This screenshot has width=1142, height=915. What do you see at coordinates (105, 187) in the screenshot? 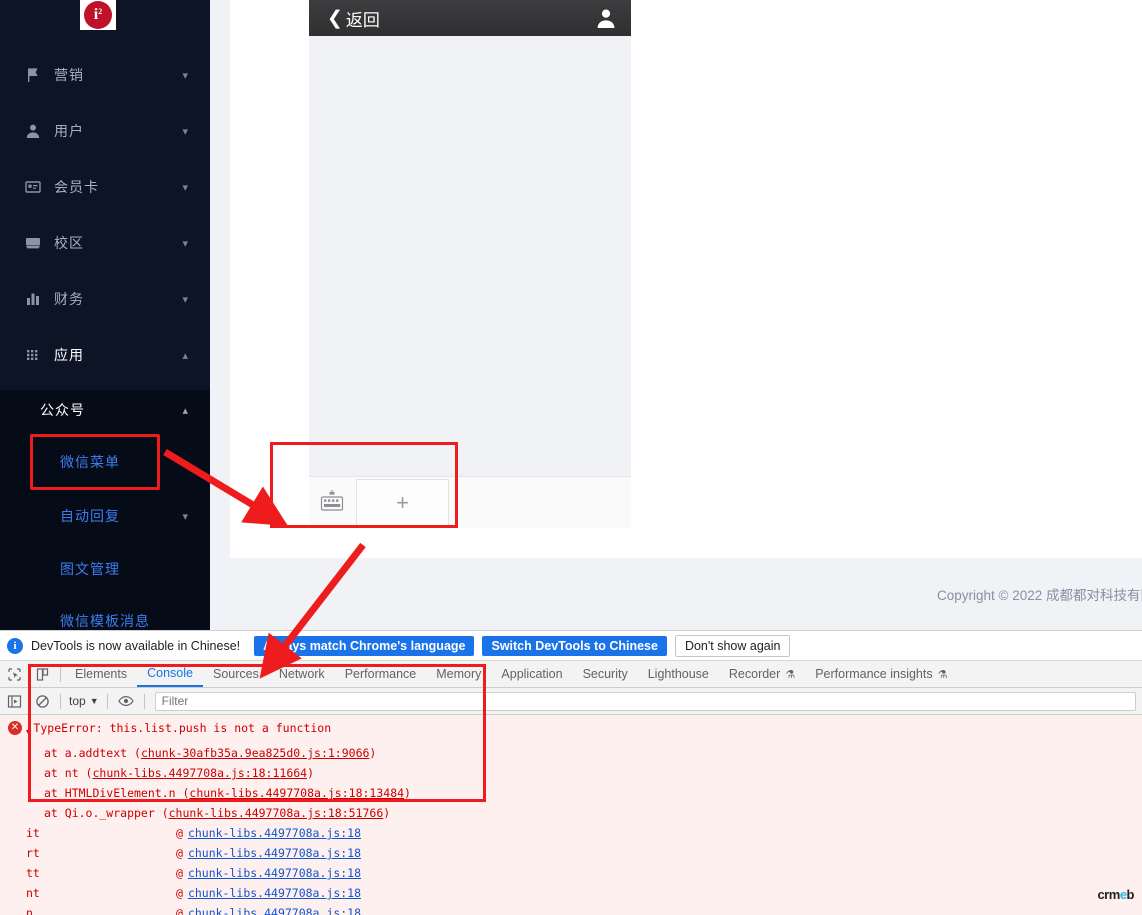
I see `sidebar-item-membership-card: 会员卡 ▾` at bounding box center [105, 187].